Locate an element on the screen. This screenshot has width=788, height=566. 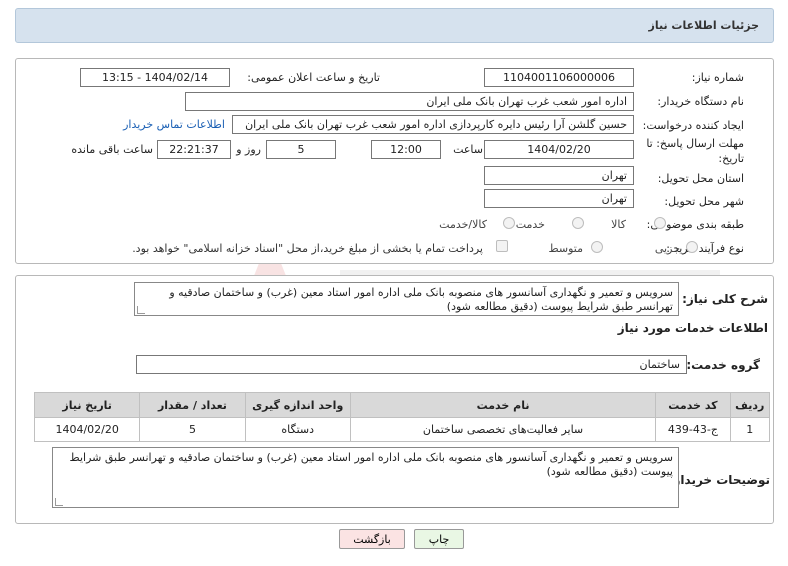
buyer-contact-link: اطلاعات تماس خریدار is located at coordinates (174, 124).